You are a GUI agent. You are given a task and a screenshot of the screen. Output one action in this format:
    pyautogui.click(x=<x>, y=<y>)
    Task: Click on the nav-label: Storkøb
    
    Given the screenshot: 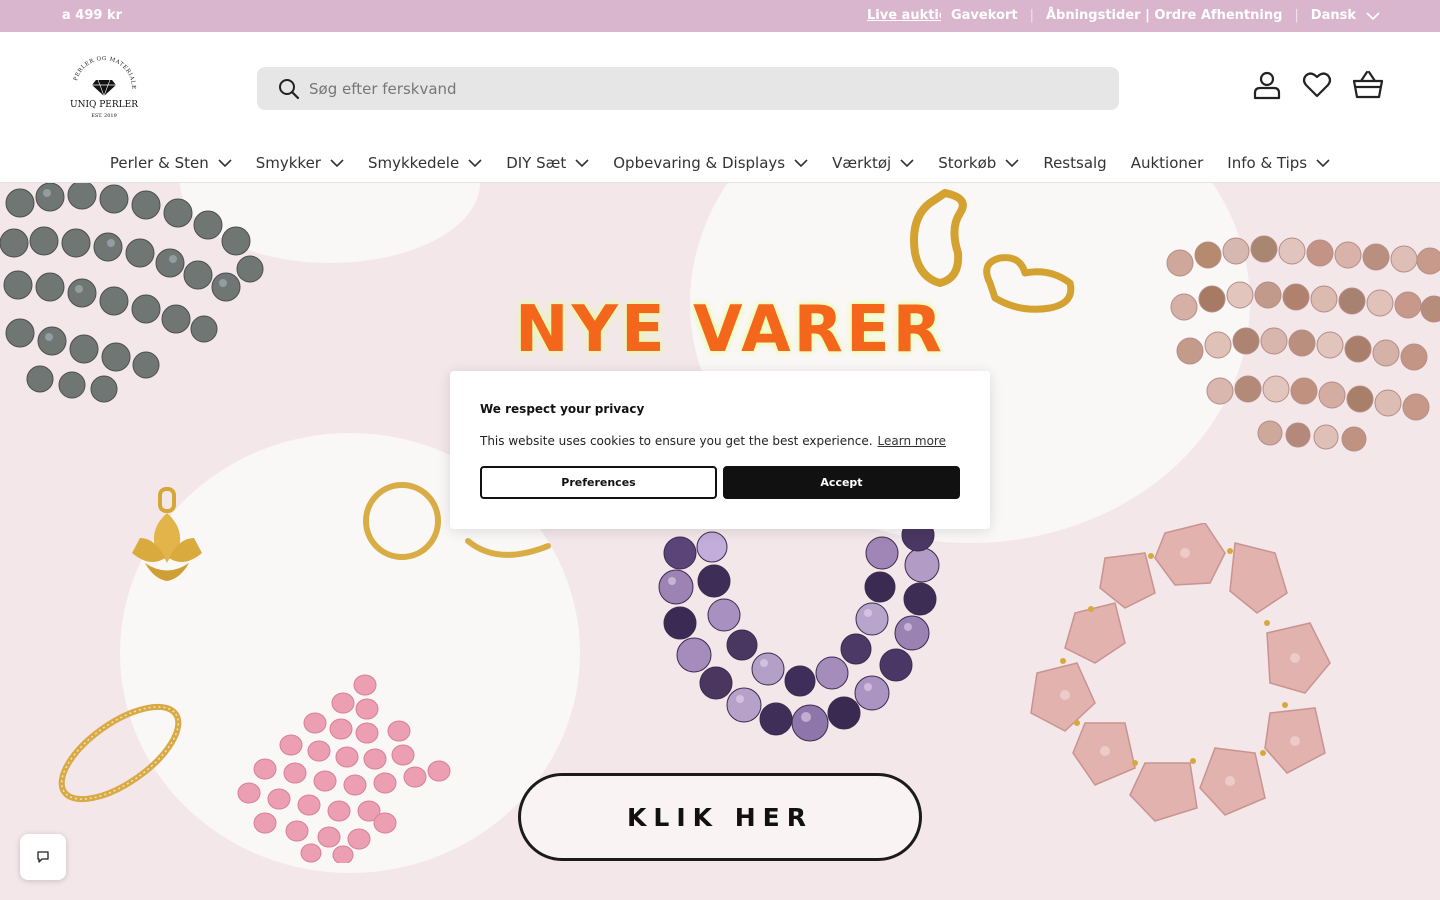 What is the action you would take?
    pyautogui.click(x=967, y=163)
    